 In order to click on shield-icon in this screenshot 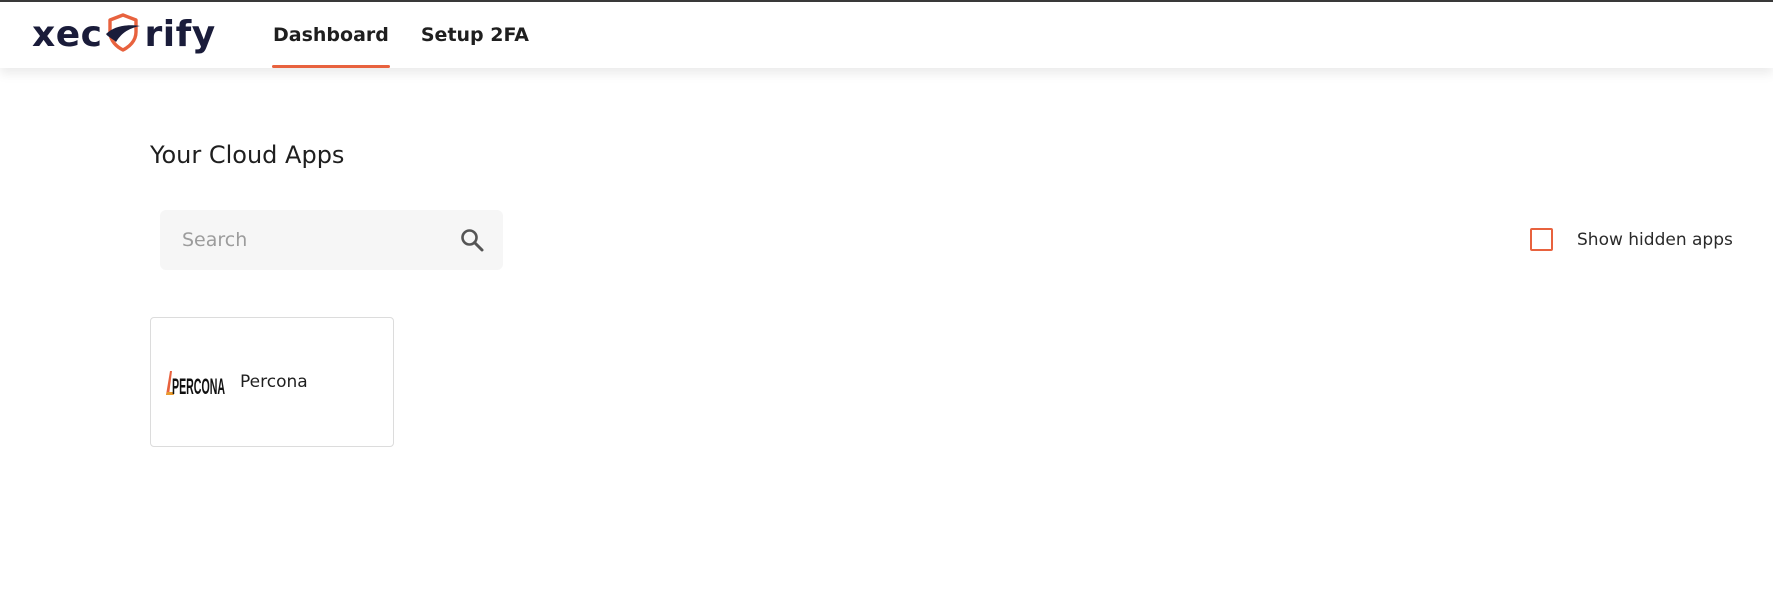, I will do `click(123, 32)`.